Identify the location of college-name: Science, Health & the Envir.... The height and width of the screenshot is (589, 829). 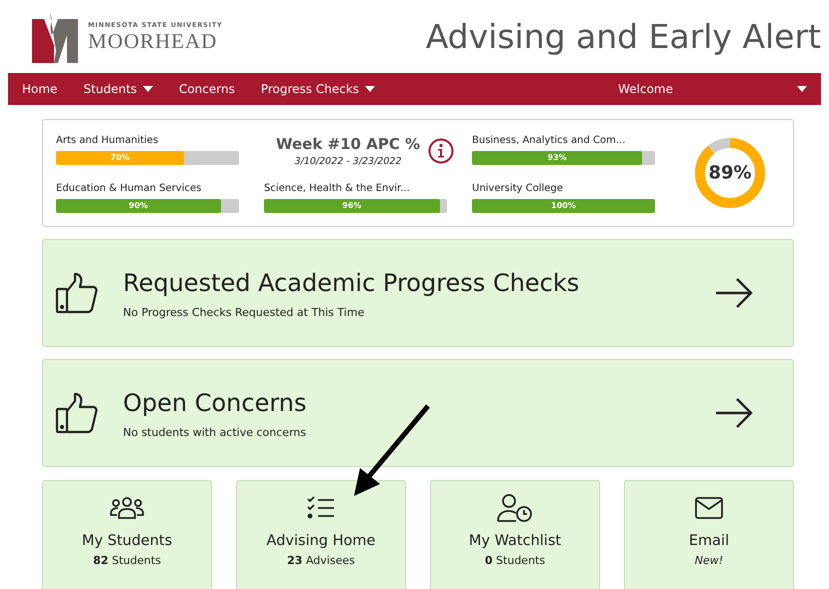
(337, 189).